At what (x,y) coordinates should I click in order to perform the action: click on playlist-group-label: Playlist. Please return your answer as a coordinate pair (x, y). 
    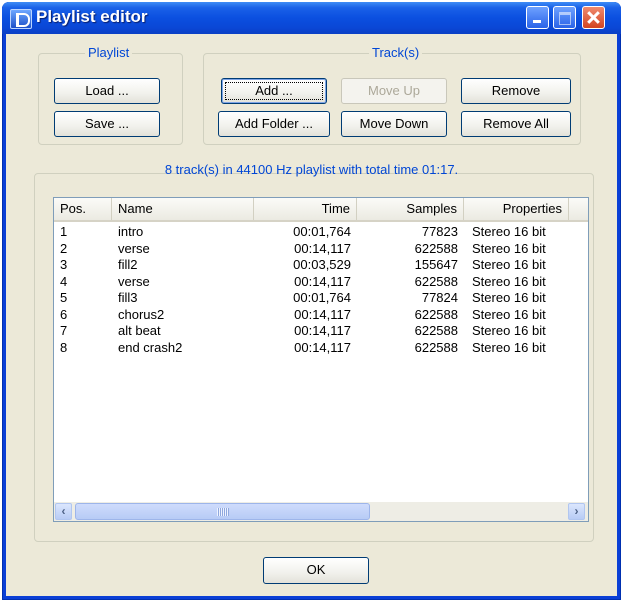
    Looking at the image, I should click on (109, 52).